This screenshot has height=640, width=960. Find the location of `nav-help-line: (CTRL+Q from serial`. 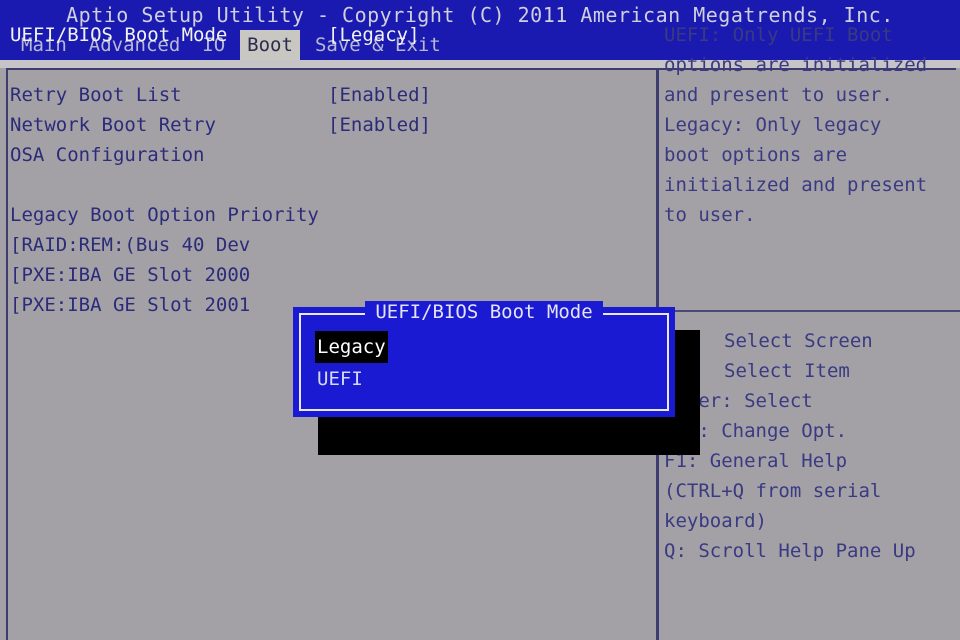

nav-help-line: (CTRL+Q from serial is located at coordinates (773, 491).